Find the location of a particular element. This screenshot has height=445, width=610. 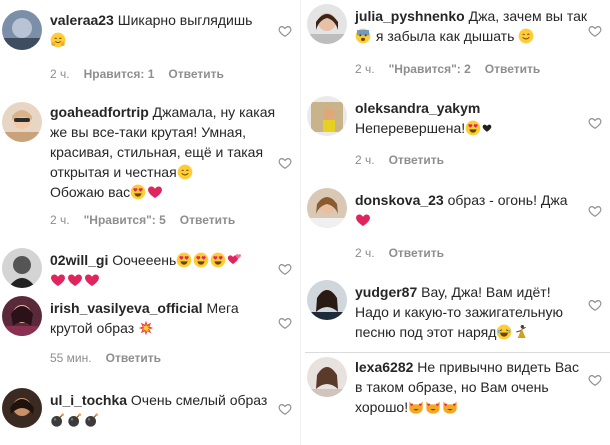

comment-item: ul_i_tochka Очень смелый образ is located at coordinates (150, 414).